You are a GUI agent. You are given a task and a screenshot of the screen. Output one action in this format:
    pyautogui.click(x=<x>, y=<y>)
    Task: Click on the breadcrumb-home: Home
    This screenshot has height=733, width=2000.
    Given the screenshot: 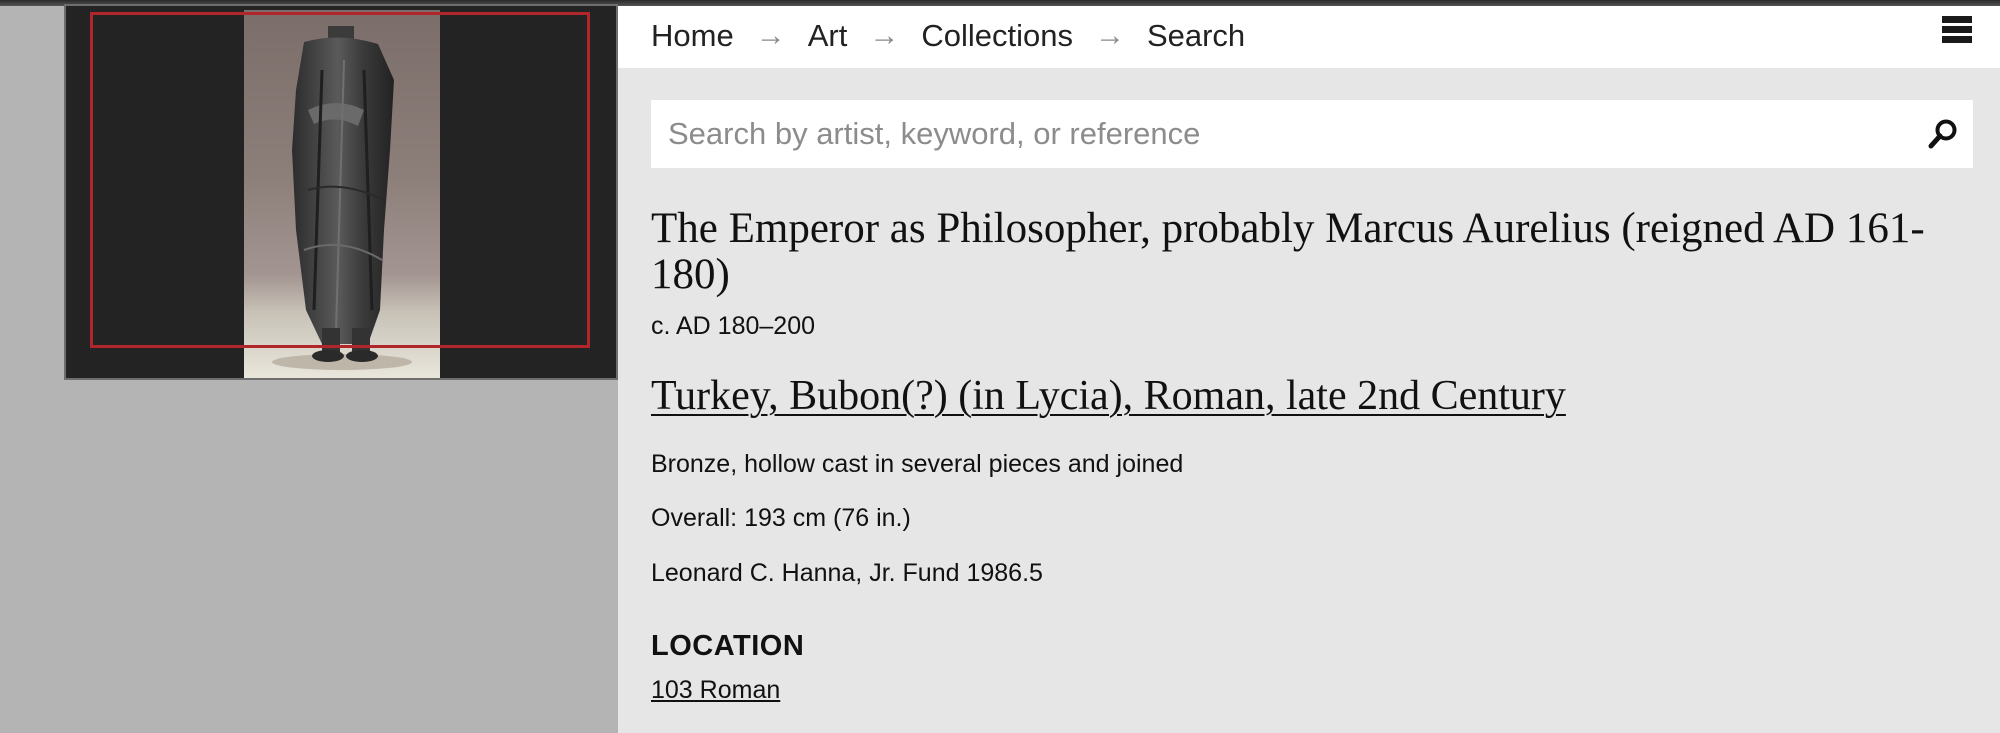 What is the action you would take?
    pyautogui.click(x=692, y=36)
    